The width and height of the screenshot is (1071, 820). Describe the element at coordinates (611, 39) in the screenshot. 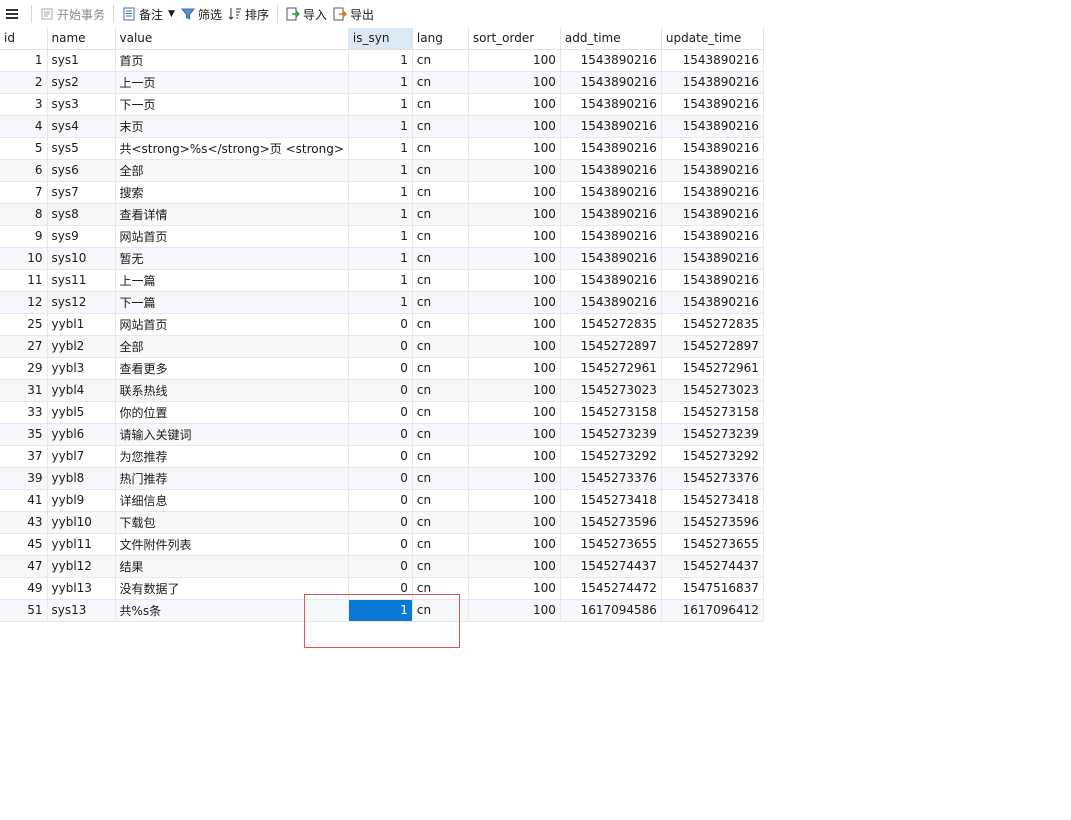

I see `column-header-add-time: add_time` at that location.